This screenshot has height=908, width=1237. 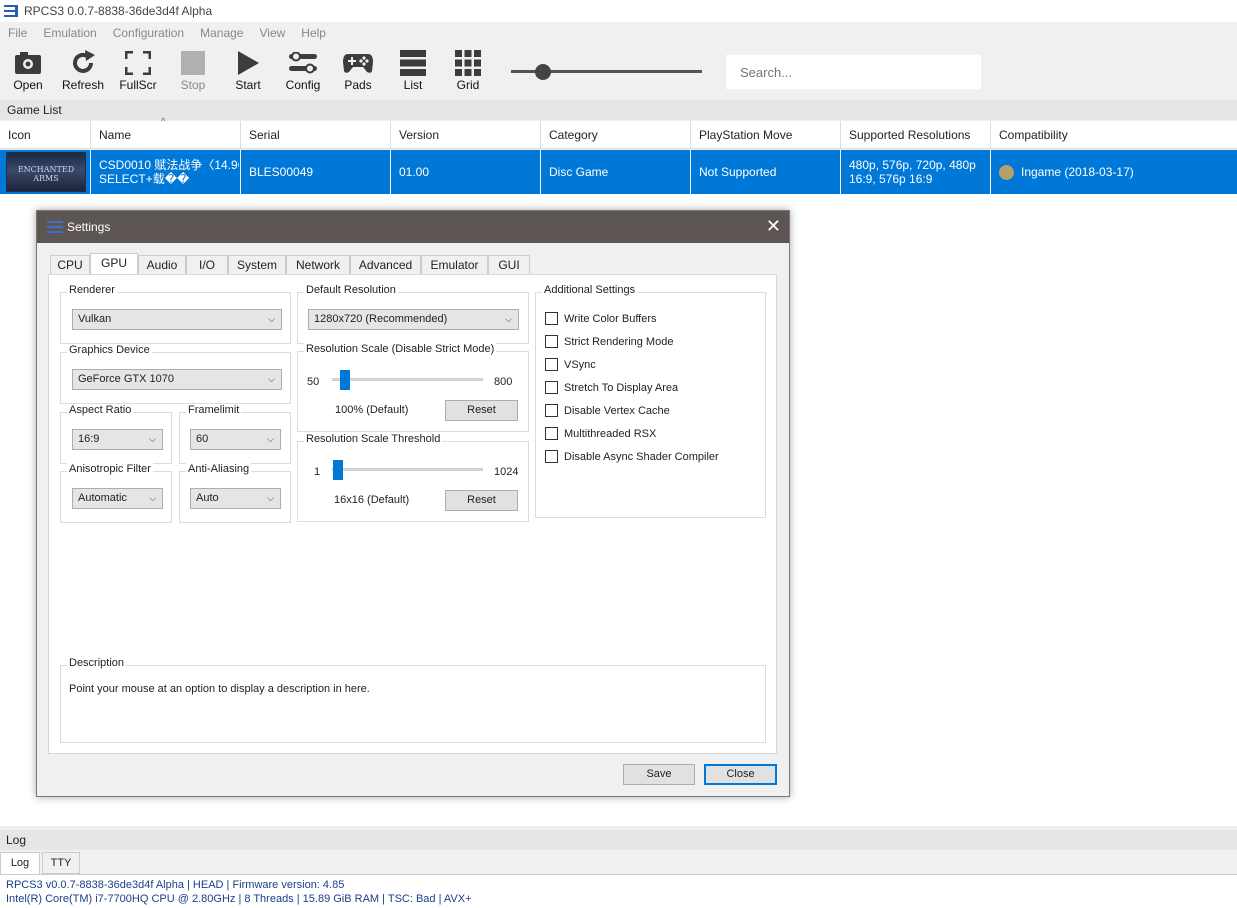 I want to click on vsync-checkbox: VSync, so click(x=570, y=364).